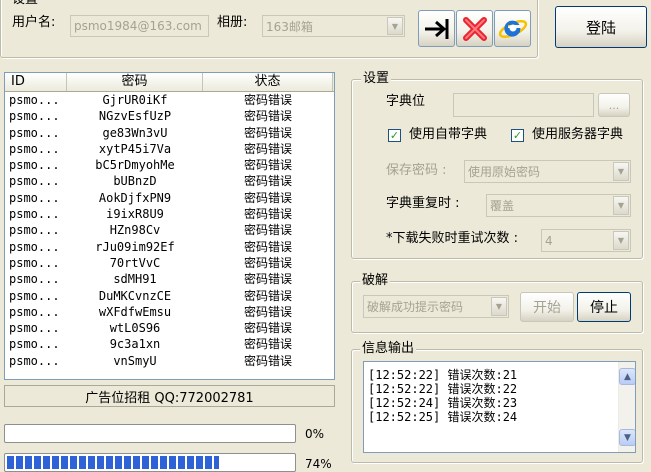 The width and height of the screenshot is (651, 472). I want to click on ie-browser-icon, so click(512, 28).